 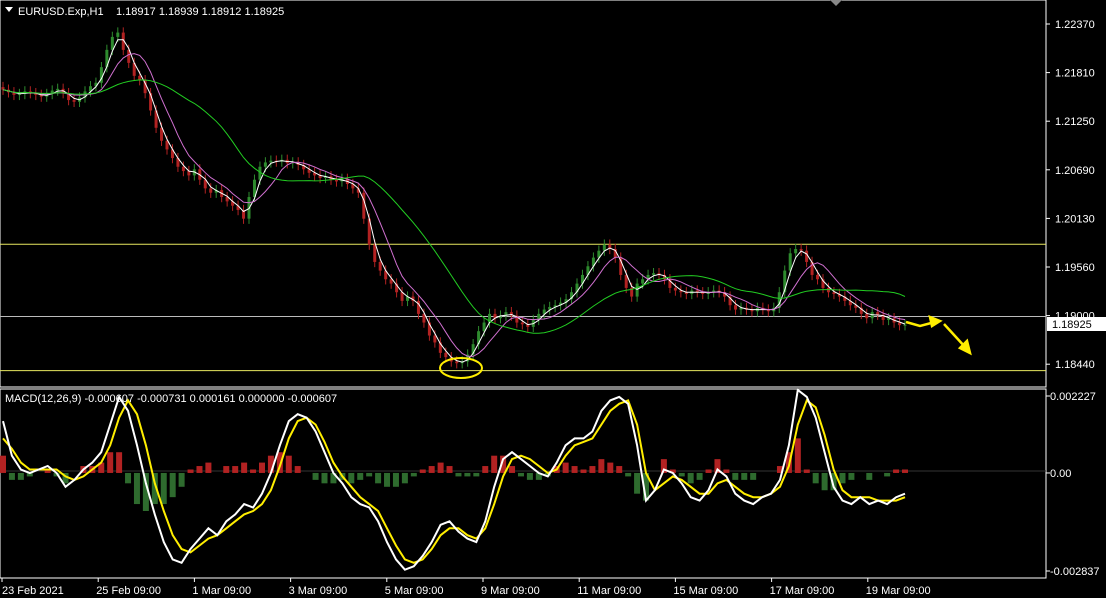 I want to click on current-price-tag: 1.18925, so click(x=1076, y=324).